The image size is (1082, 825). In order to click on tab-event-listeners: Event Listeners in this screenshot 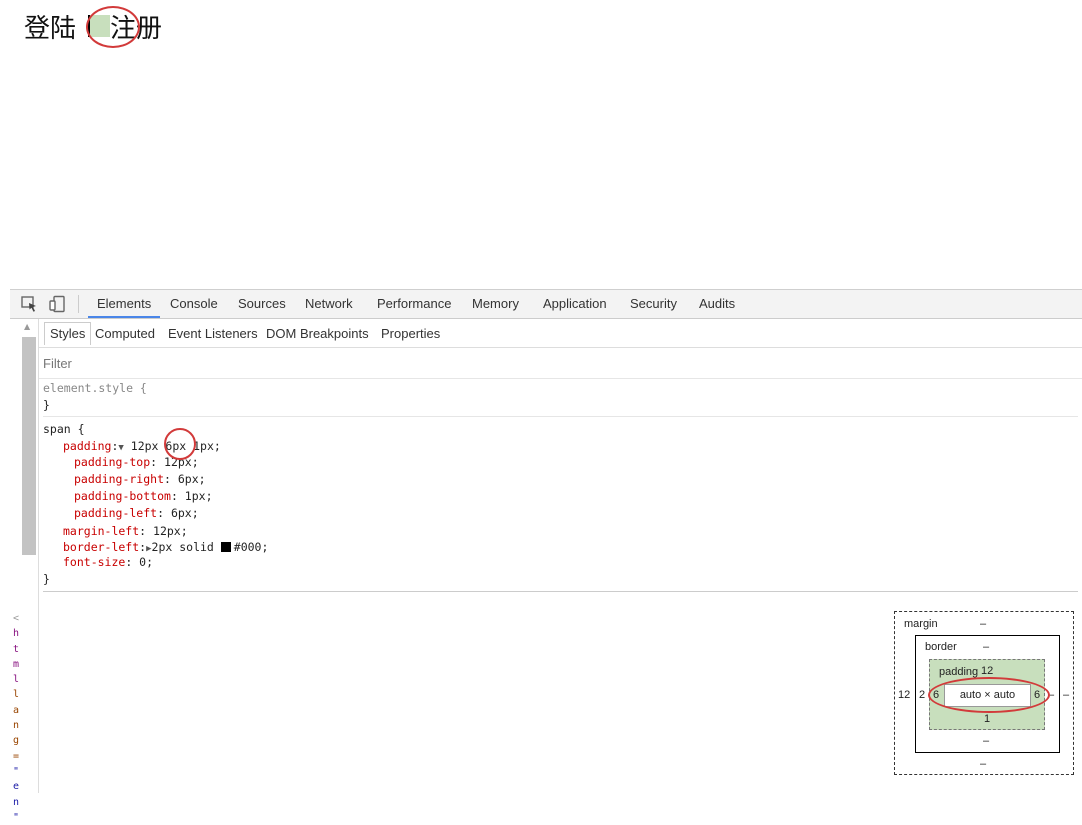, I will do `click(213, 334)`.